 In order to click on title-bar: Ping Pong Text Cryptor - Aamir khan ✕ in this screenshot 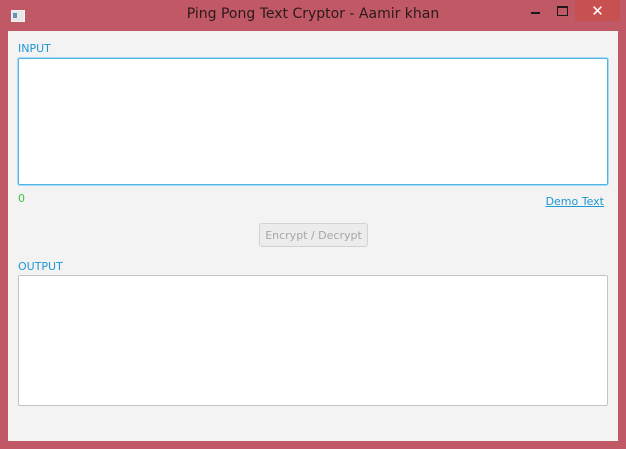, I will do `click(313, 15)`.